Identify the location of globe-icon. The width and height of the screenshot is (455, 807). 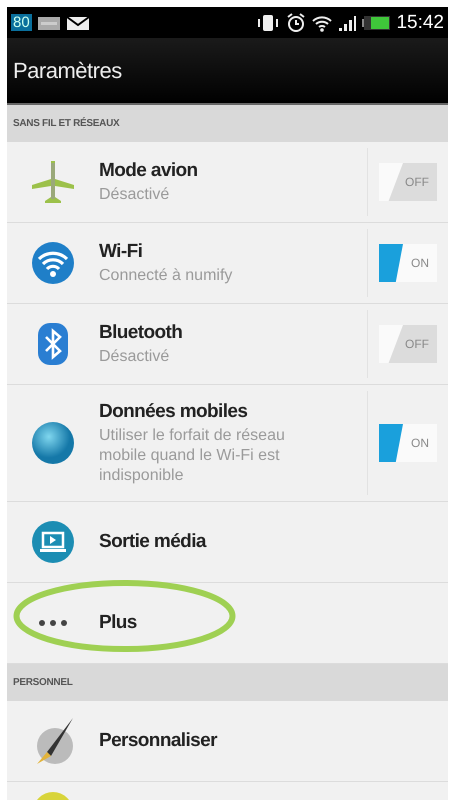
(53, 443).